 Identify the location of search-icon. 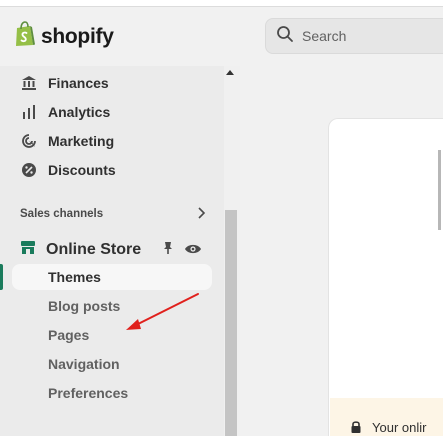
(285, 36).